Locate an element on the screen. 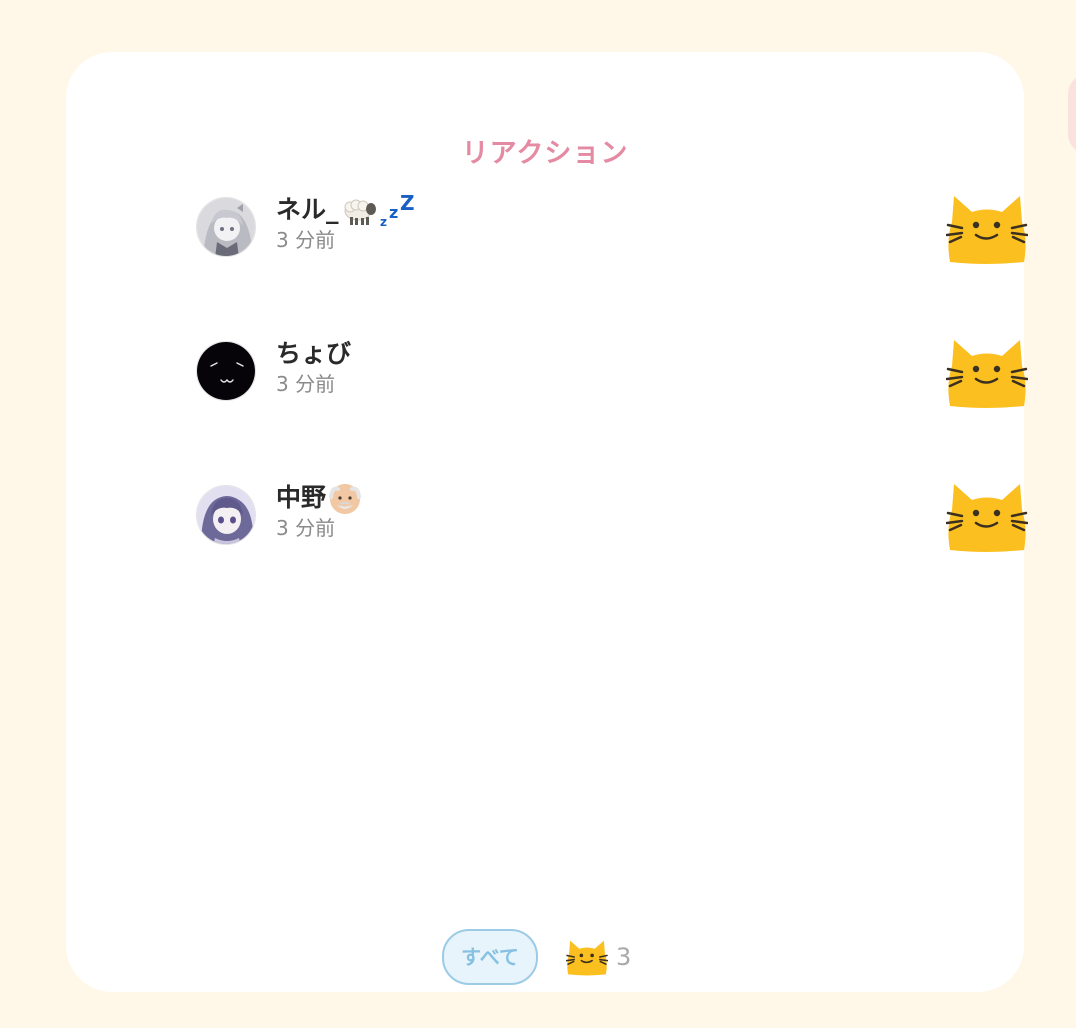 This screenshot has height=1028, width=1076. tab-blobcat: 3 is located at coordinates (606, 957).